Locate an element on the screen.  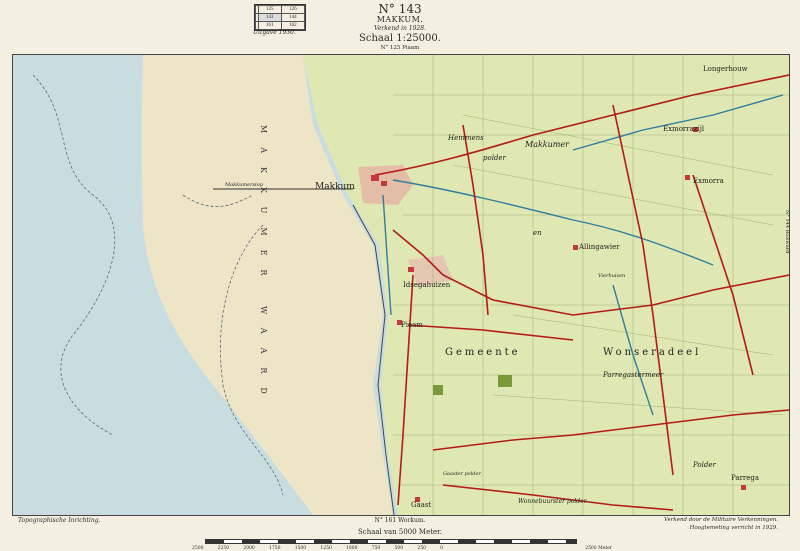
label-polder1: polder is located at coordinates (495, 158).